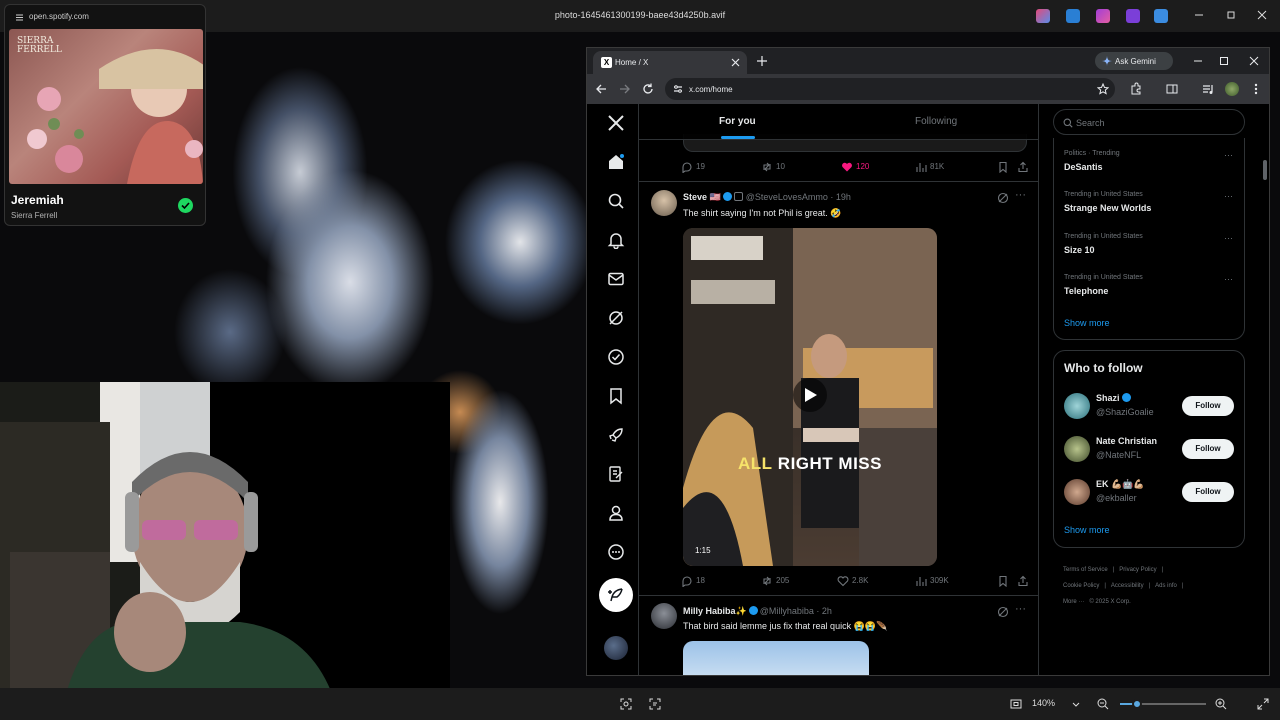 This screenshot has width=1280, height=720. I want to click on tweet-author-handle: @SteveLovesAmmo · 19h, so click(798, 197).